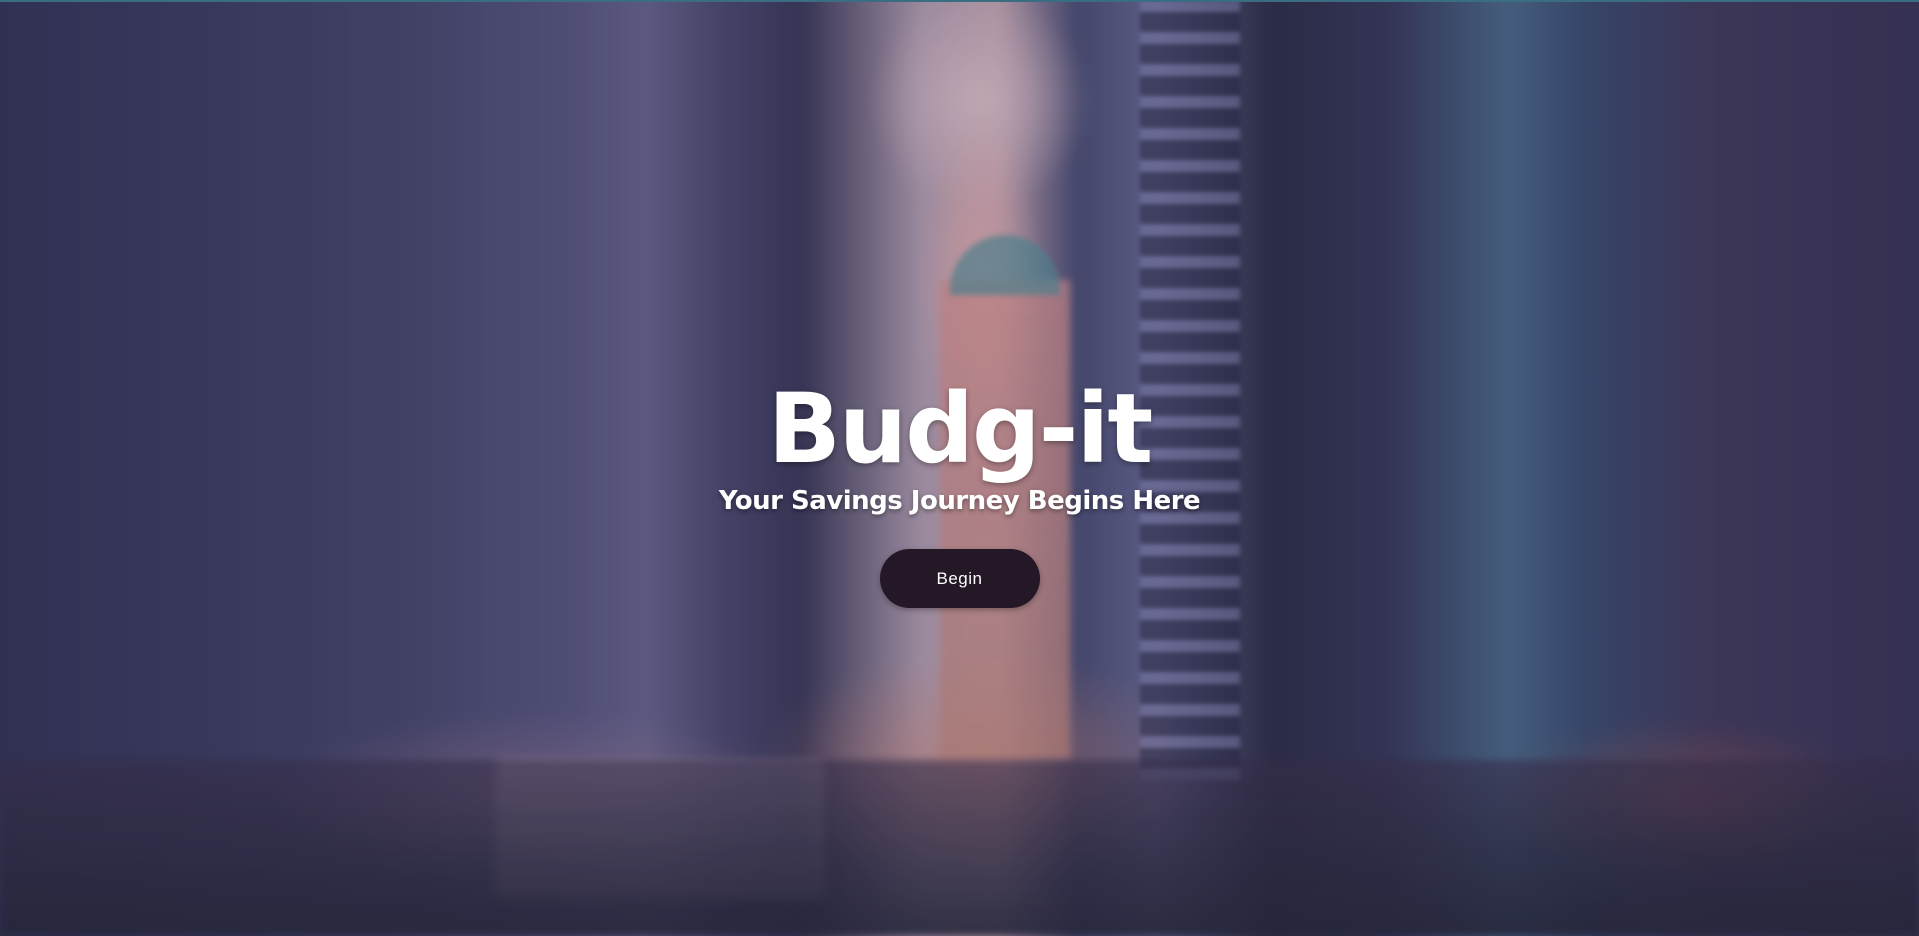 The width and height of the screenshot is (1919, 936). Describe the element at coordinates (960, 429) in the screenshot. I see `app-title: Budg-it` at that location.